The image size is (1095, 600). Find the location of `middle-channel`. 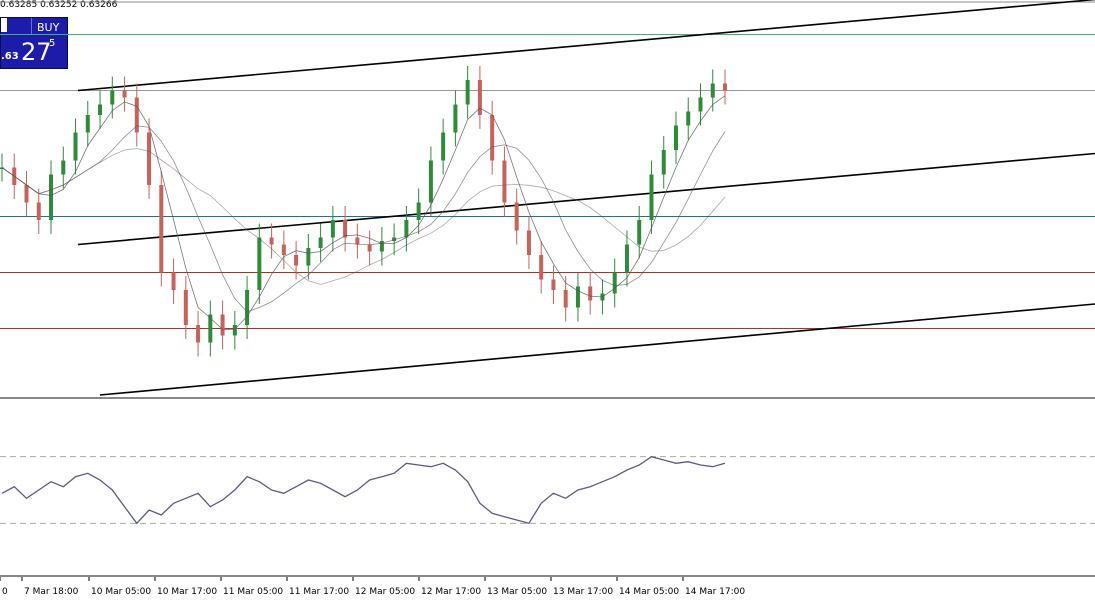

middle-channel is located at coordinates (586, 199).